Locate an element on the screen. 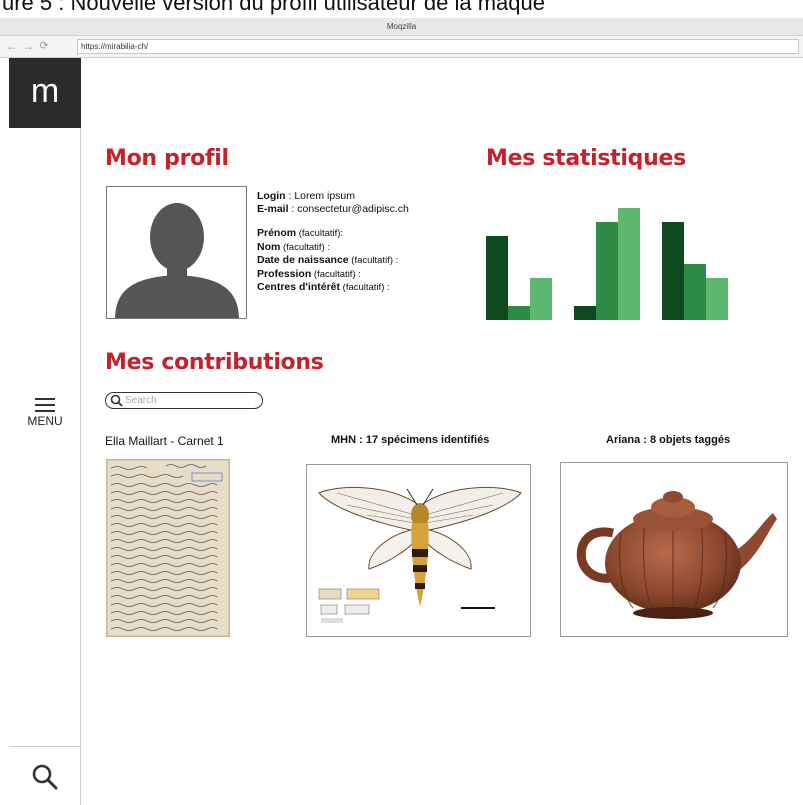 The width and height of the screenshot is (803, 805). card-title-carnet: Ella Maillart - Carnet 1 is located at coordinates (164, 441).